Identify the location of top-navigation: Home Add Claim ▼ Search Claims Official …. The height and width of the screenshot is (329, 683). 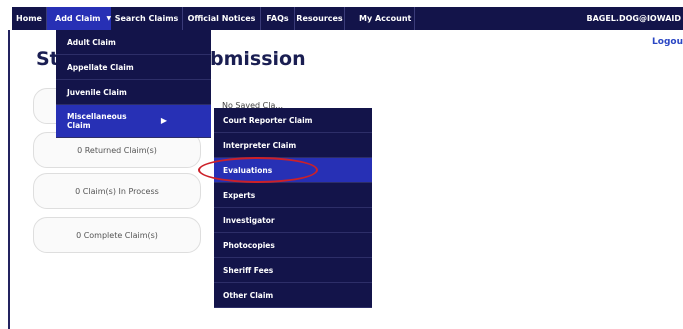
(347, 18).